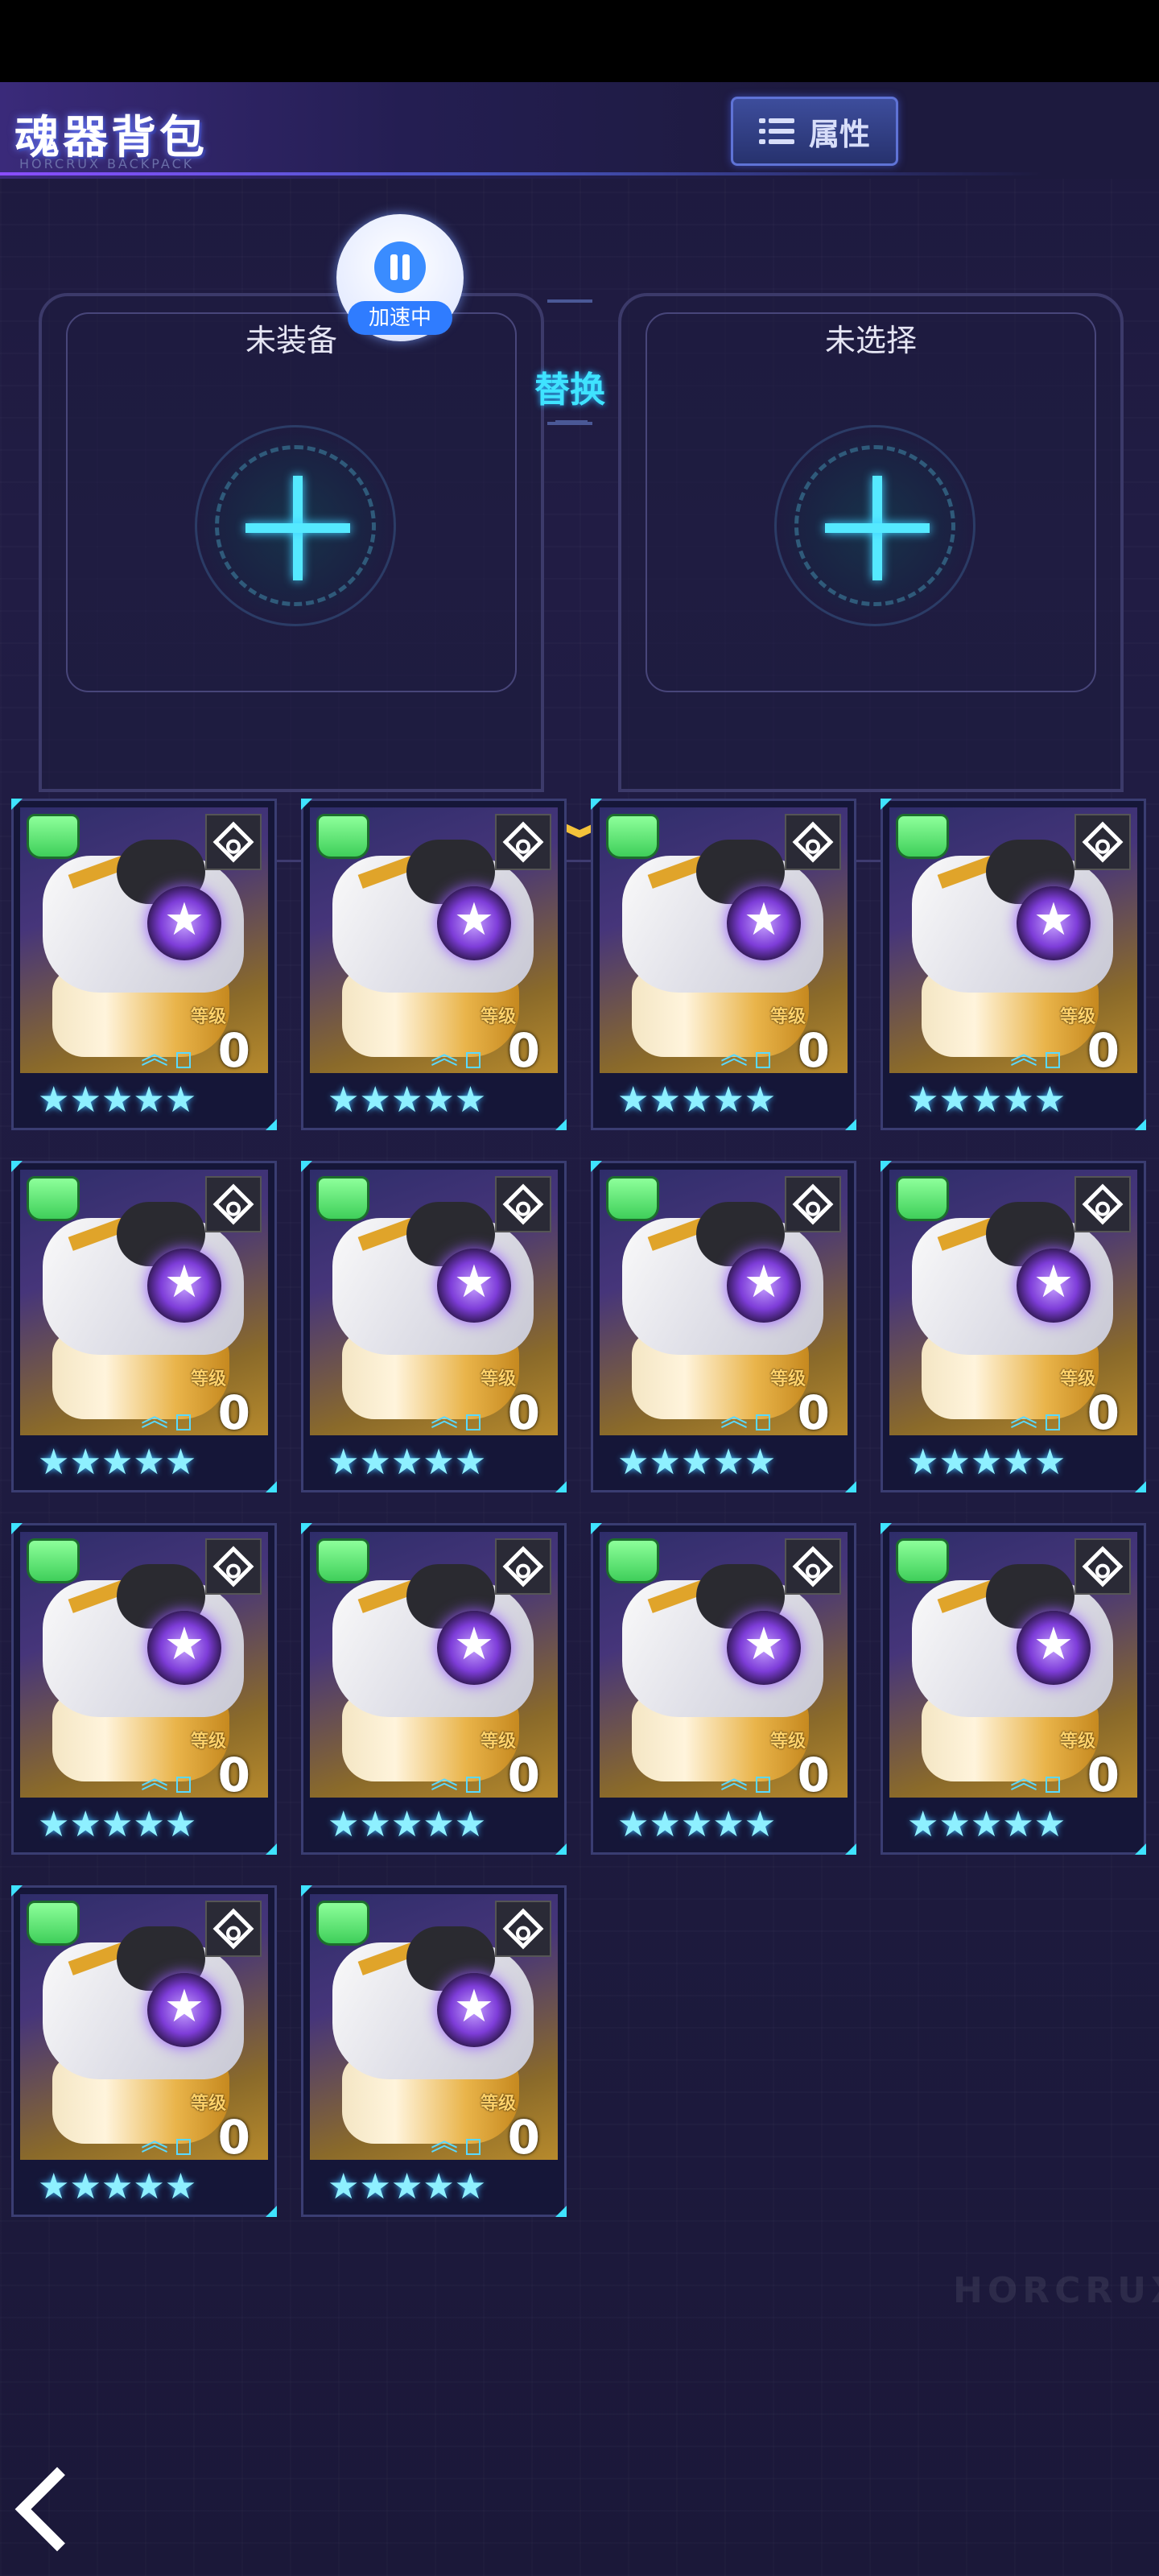  I want to click on back-arrow-icon, so click(54, 2511).